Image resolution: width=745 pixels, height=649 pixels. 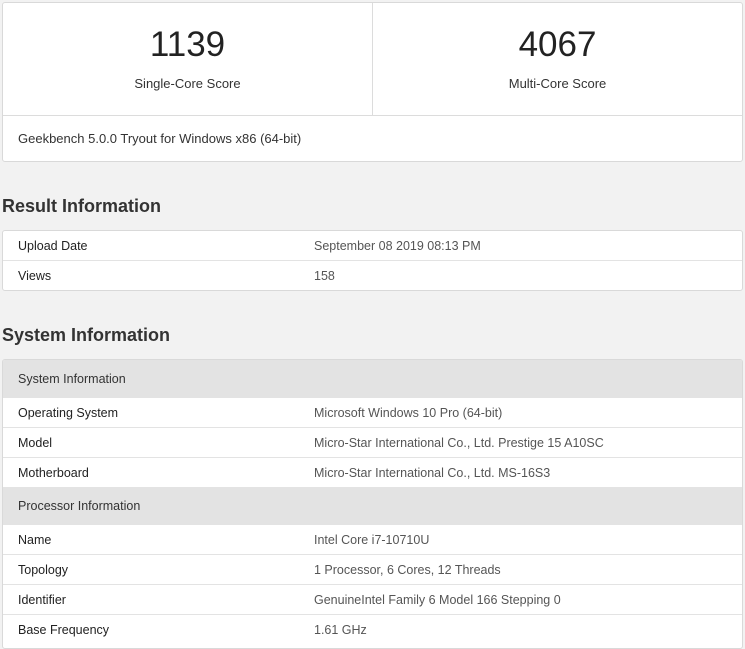 What do you see at coordinates (53, 245) in the screenshot?
I see `row-key: Upload Date` at bounding box center [53, 245].